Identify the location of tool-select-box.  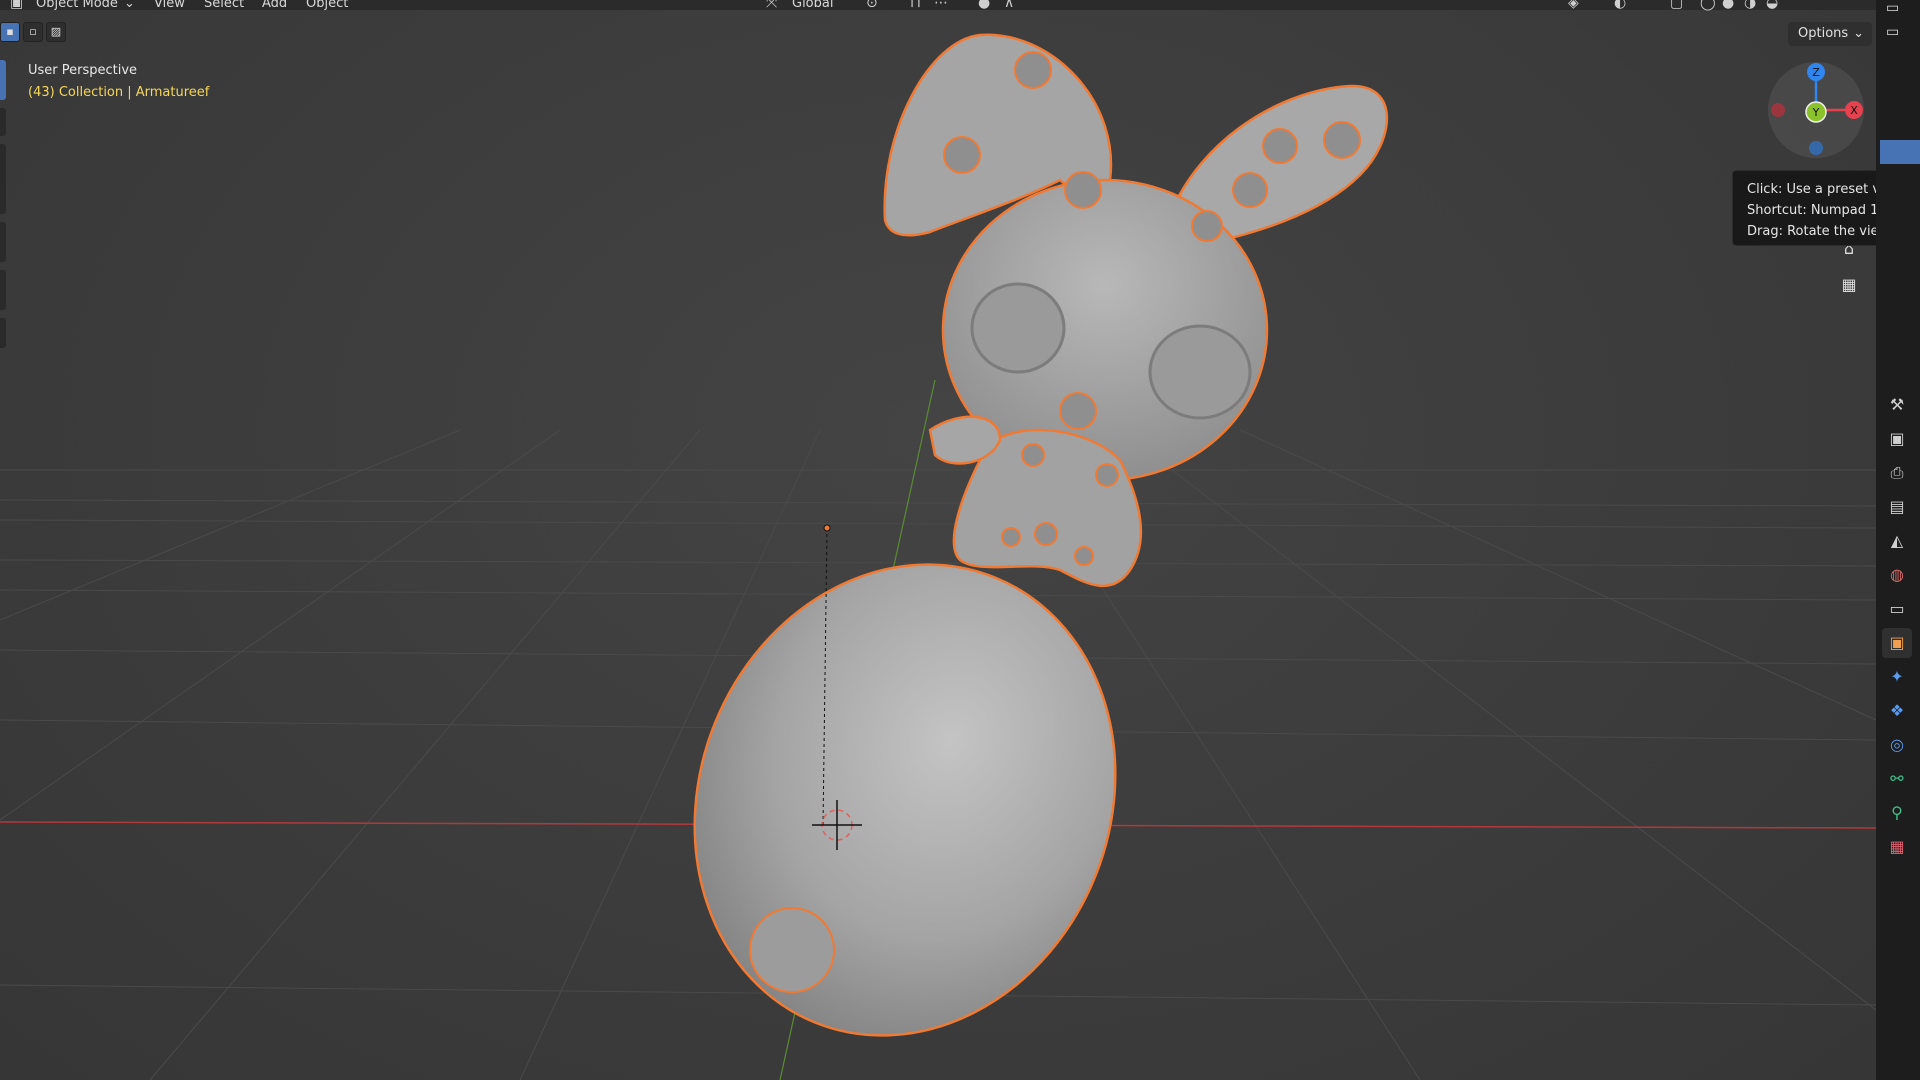
(3, 80).